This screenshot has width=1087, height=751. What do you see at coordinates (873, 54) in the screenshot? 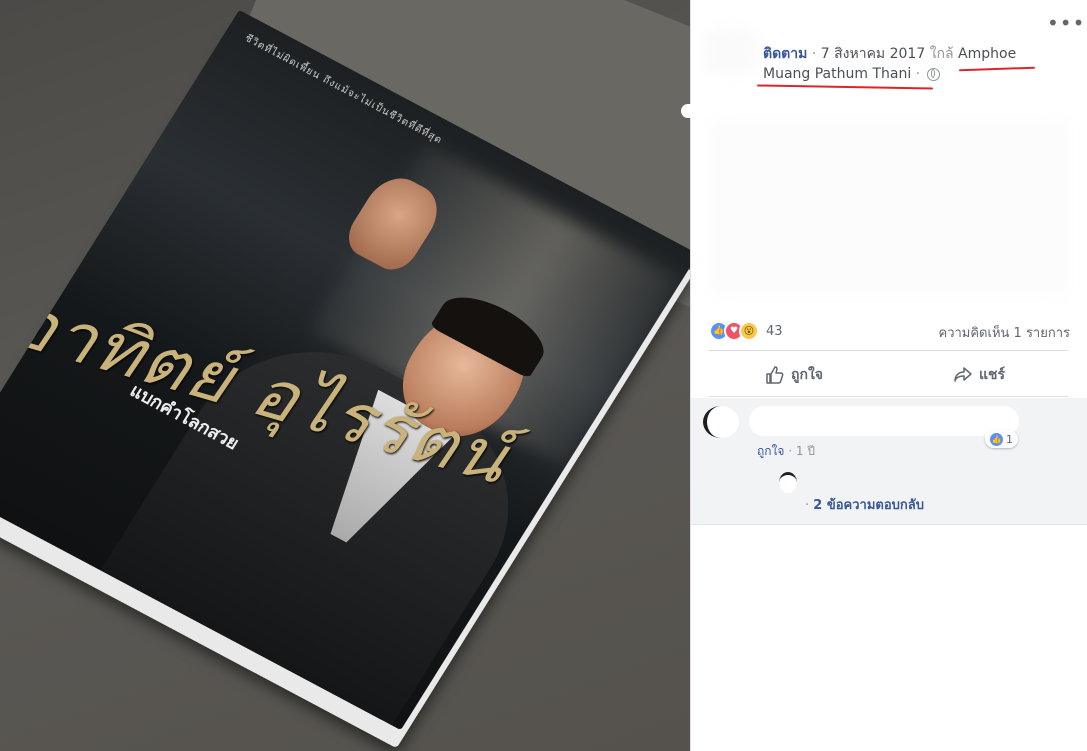
I see `post-date: 7 สิงหาคม 2017` at bounding box center [873, 54].